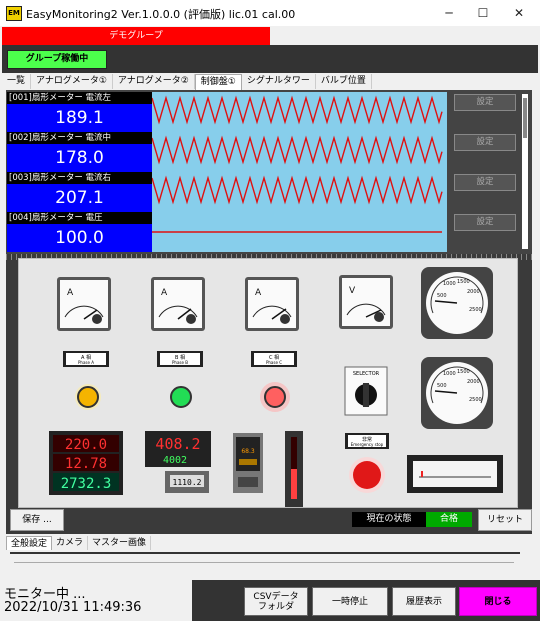  Describe the element at coordinates (248, 463) in the screenshot. I see `controller-unit: 68.3` at that location.